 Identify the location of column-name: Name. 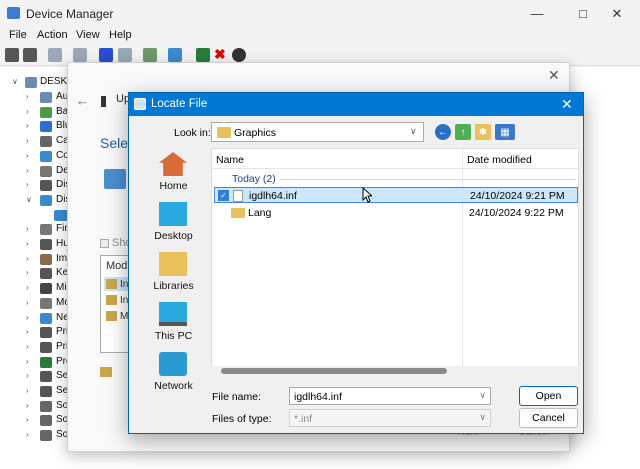
(230, 160).